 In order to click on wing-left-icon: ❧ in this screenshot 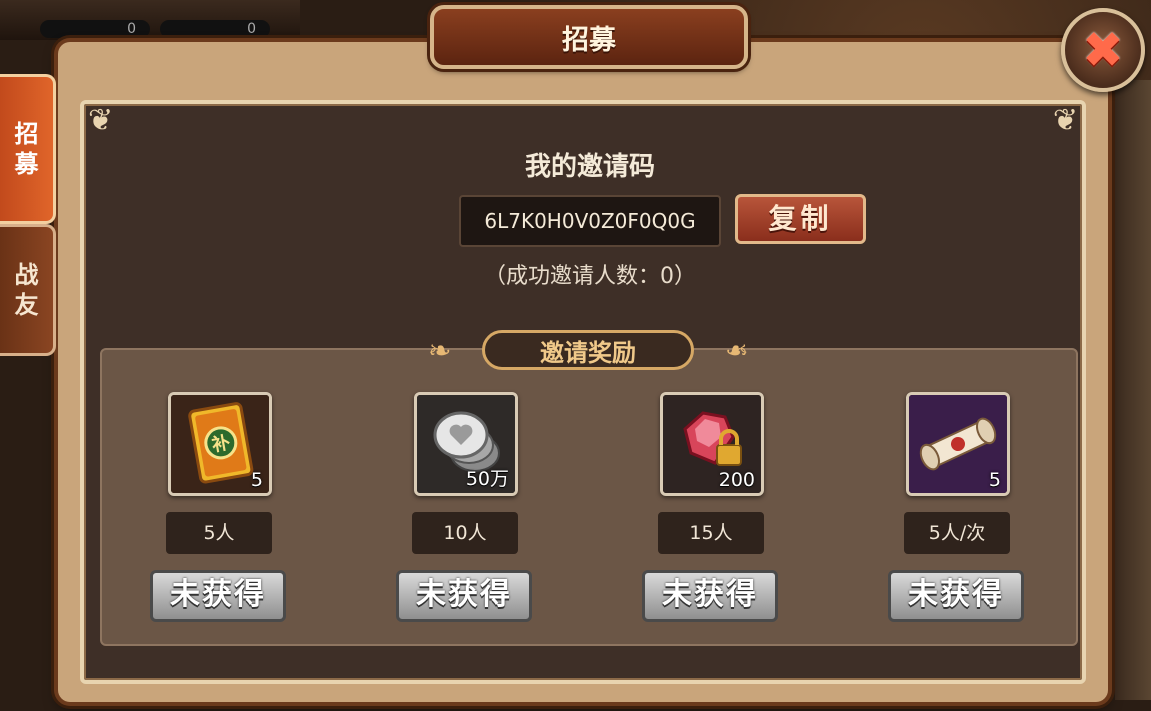, I will do `click(440, 350)`.